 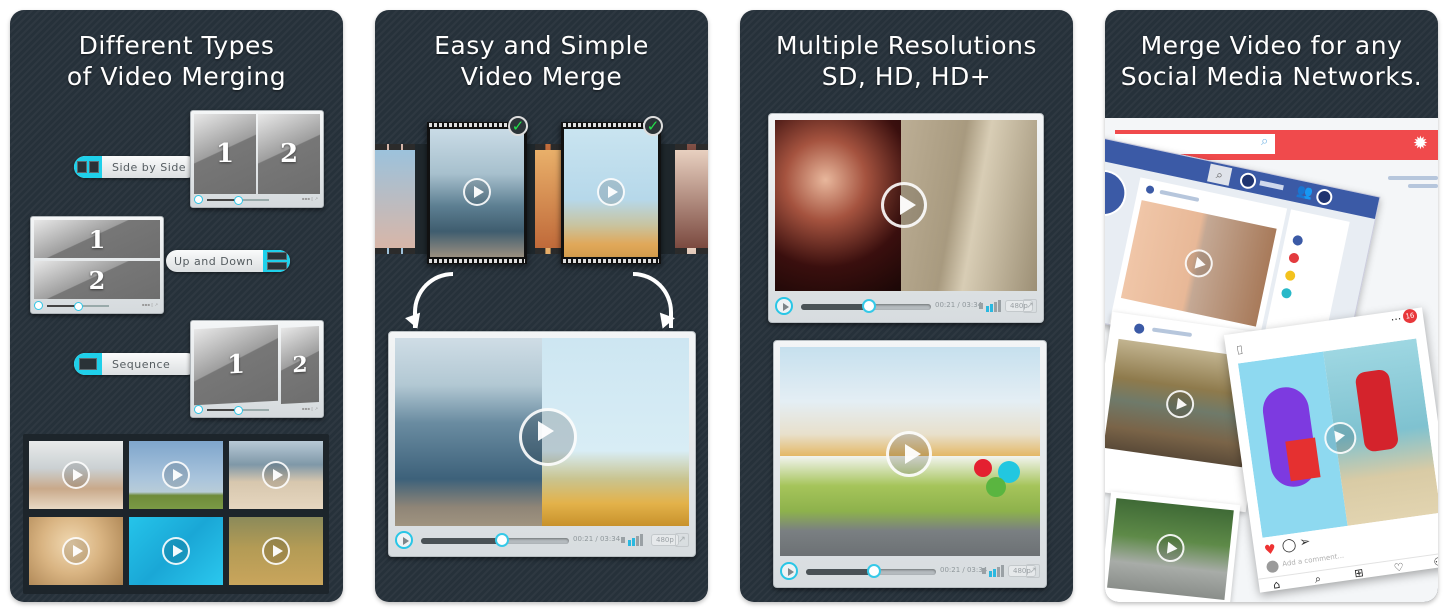 What do you see at coordinates (1420, 144) in the screenshot?
I see `gear-icon: ✹` at bounding box center [1420, 144].